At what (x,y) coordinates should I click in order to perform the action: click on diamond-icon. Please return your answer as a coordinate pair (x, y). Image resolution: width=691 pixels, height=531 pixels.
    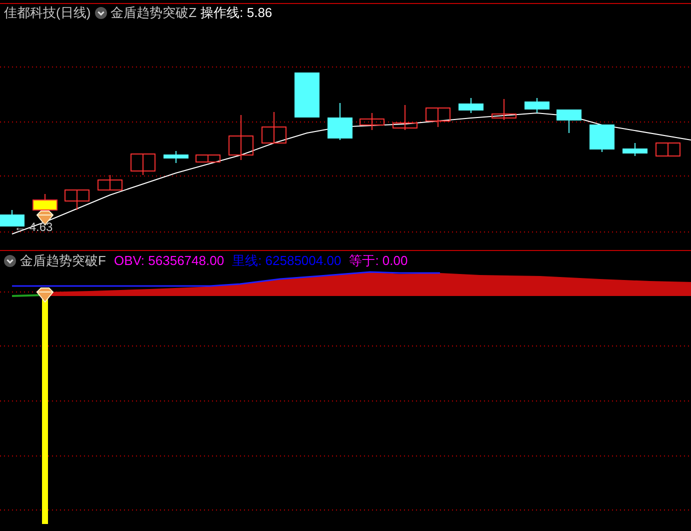
    Looking at the image, I should click on (45, 295).